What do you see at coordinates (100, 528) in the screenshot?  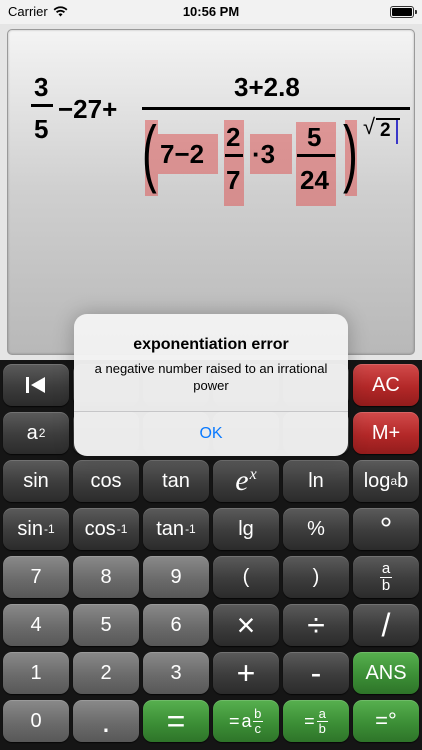 I see `arccos-label: cos` at bounding box center [100, 528].